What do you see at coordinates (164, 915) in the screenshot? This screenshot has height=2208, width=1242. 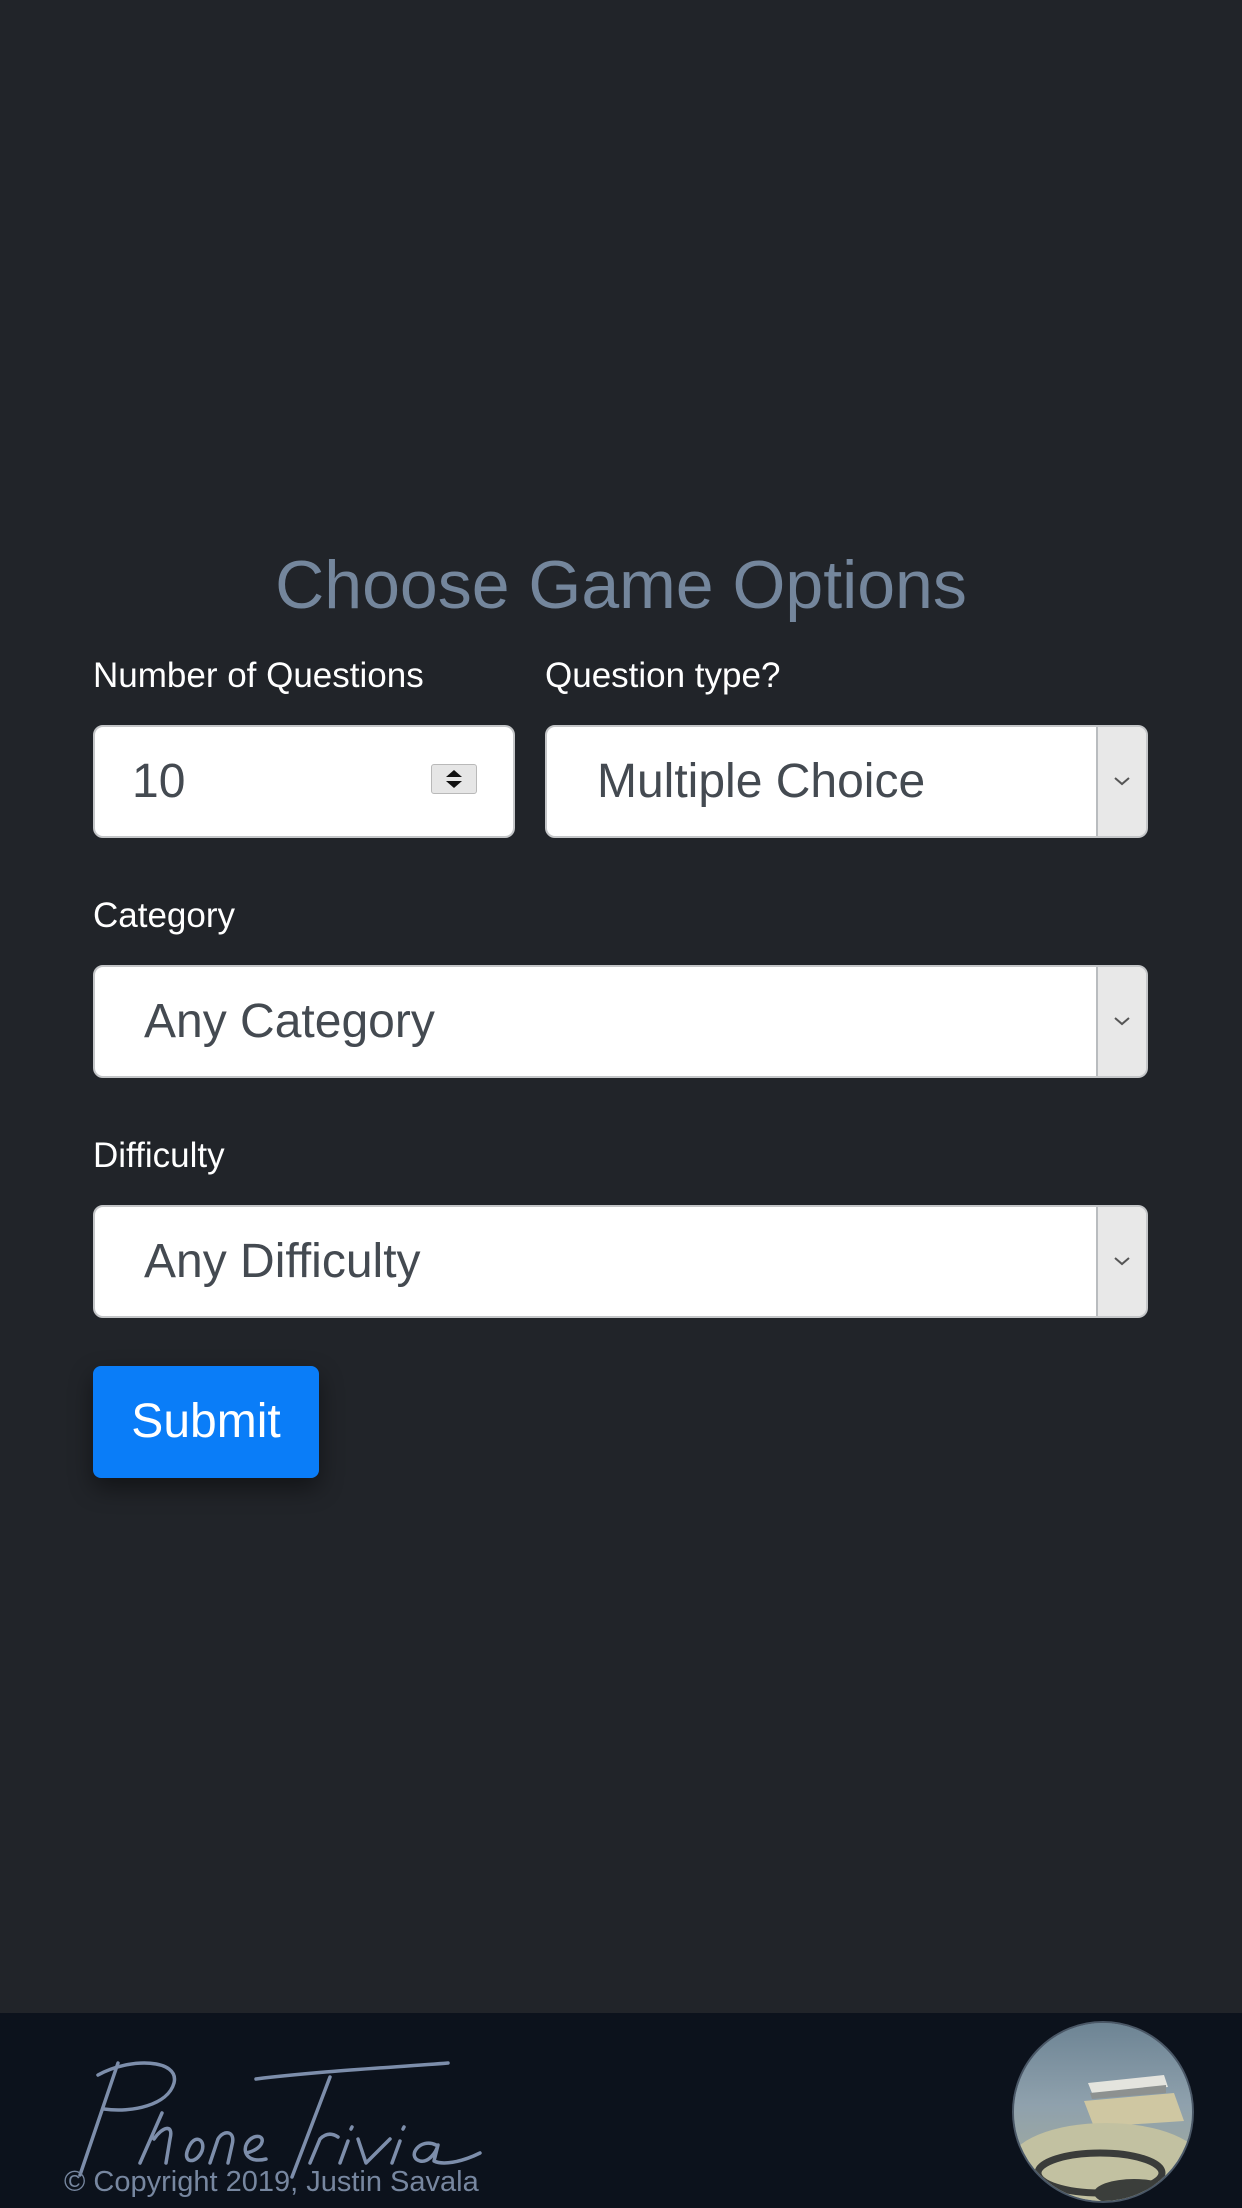 I see `category-label: Category` at bounding box center [164, 915].